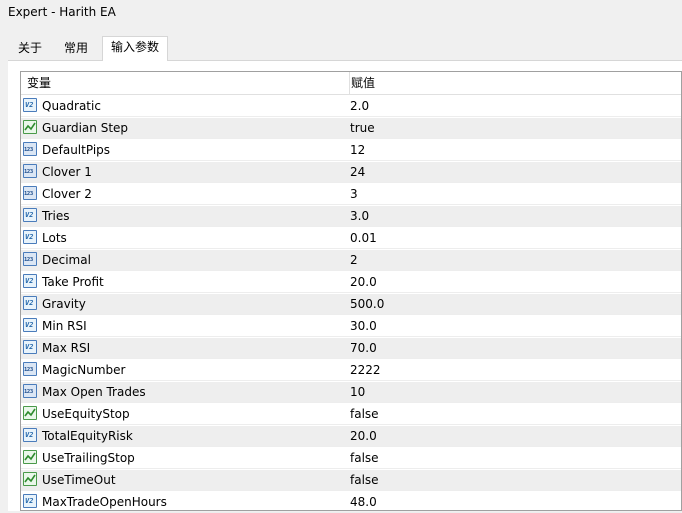 This screenshot has width=682, height=513. Describe the element at coordinates (71, 106) in the screenshot. I see `parameter-name: Quadratic` at that location.